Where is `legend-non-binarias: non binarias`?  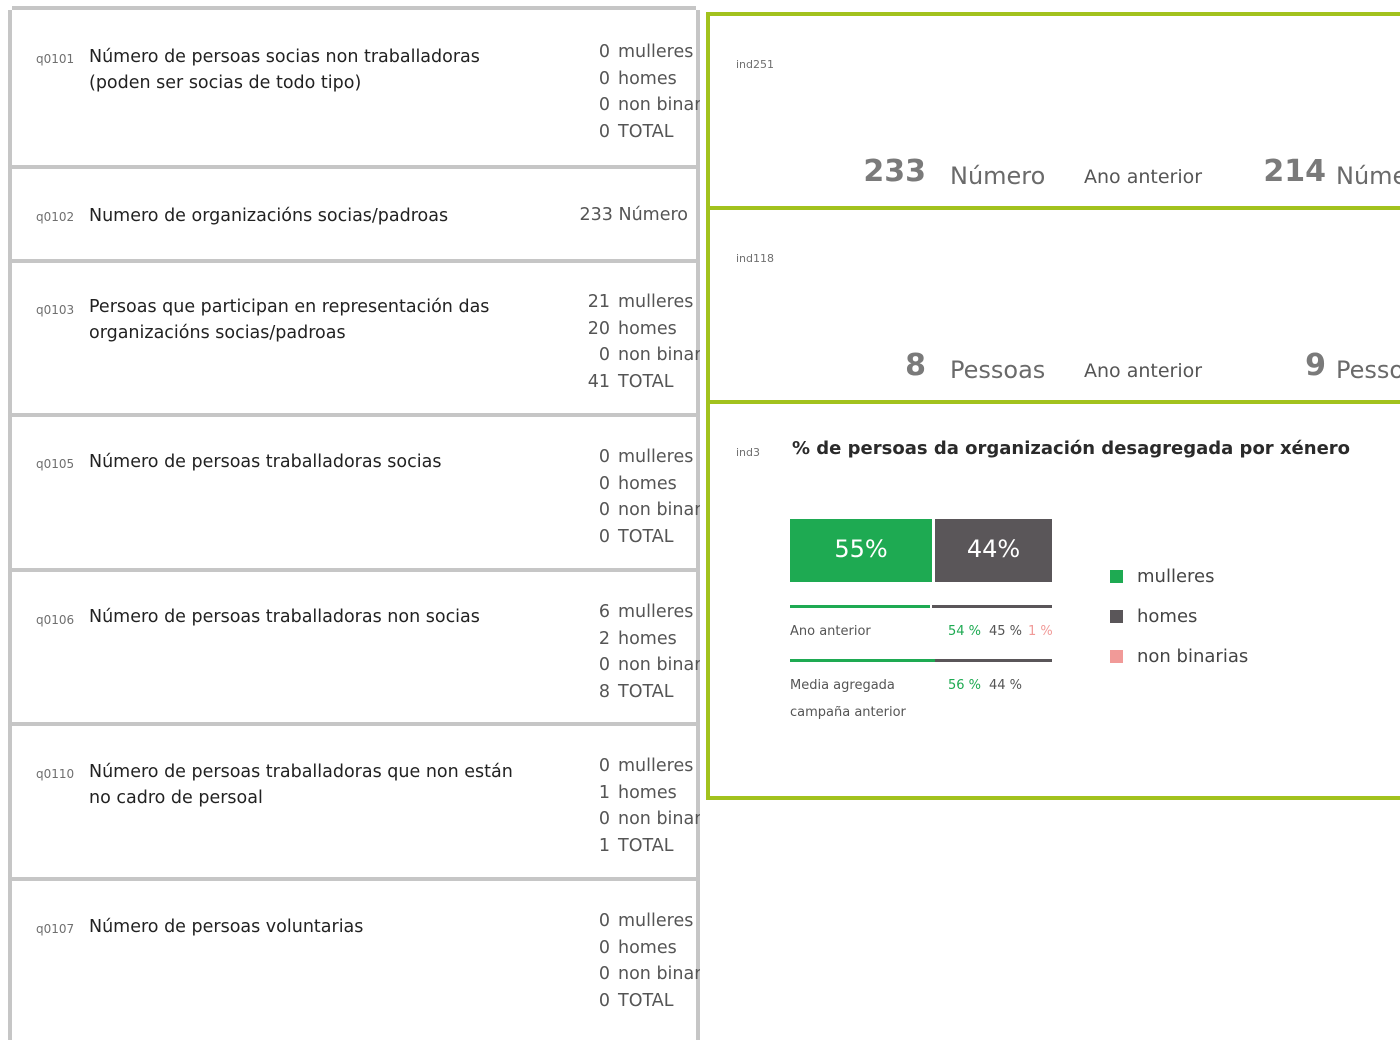 legend-non-binarias: non binarias is located at coordinates (1179, 656).